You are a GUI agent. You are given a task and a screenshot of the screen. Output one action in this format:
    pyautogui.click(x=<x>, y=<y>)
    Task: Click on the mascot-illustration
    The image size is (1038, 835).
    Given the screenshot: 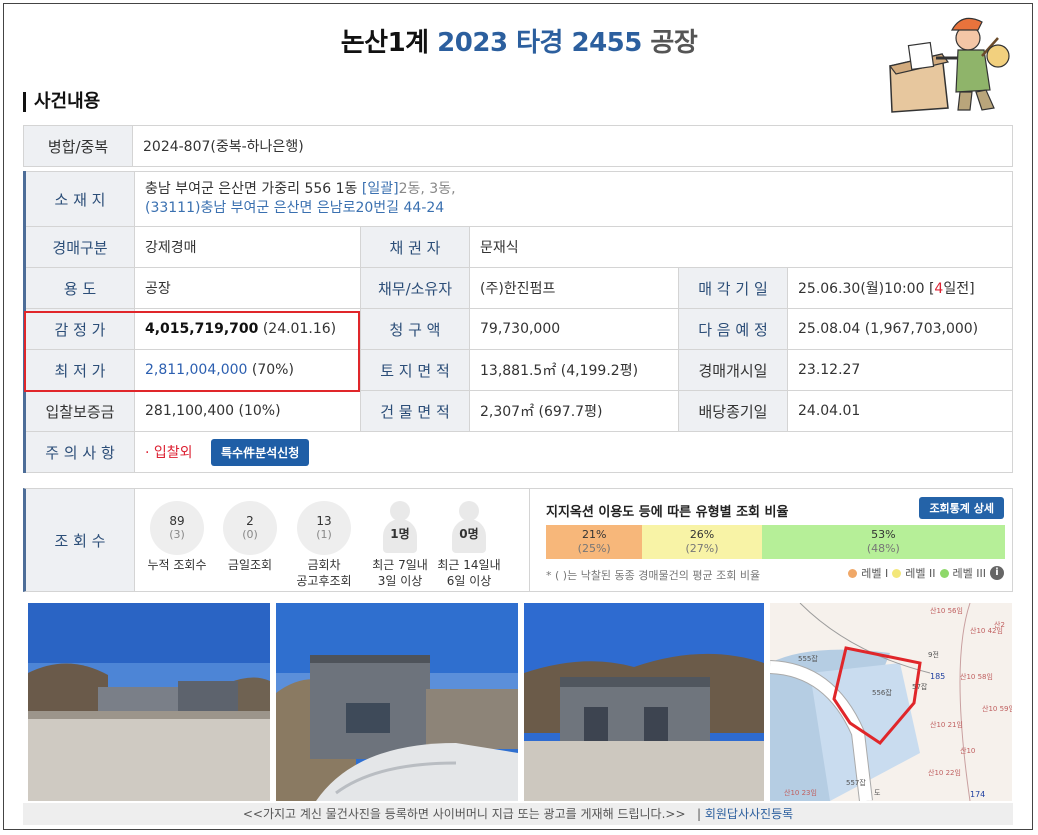 What is the action you would take?
    pyautogui.click(x=949, y=65)
    